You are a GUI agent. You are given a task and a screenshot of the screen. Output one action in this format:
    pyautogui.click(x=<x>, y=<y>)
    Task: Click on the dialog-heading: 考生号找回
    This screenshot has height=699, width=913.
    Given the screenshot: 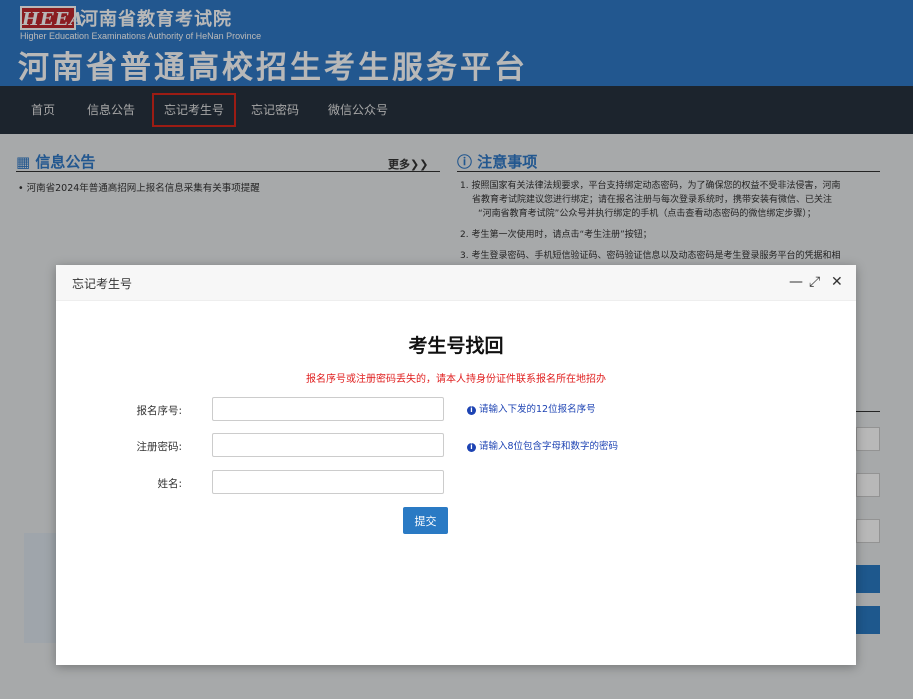 What is the action you would take?
    pyautogui.click(x=456, y=346)
    